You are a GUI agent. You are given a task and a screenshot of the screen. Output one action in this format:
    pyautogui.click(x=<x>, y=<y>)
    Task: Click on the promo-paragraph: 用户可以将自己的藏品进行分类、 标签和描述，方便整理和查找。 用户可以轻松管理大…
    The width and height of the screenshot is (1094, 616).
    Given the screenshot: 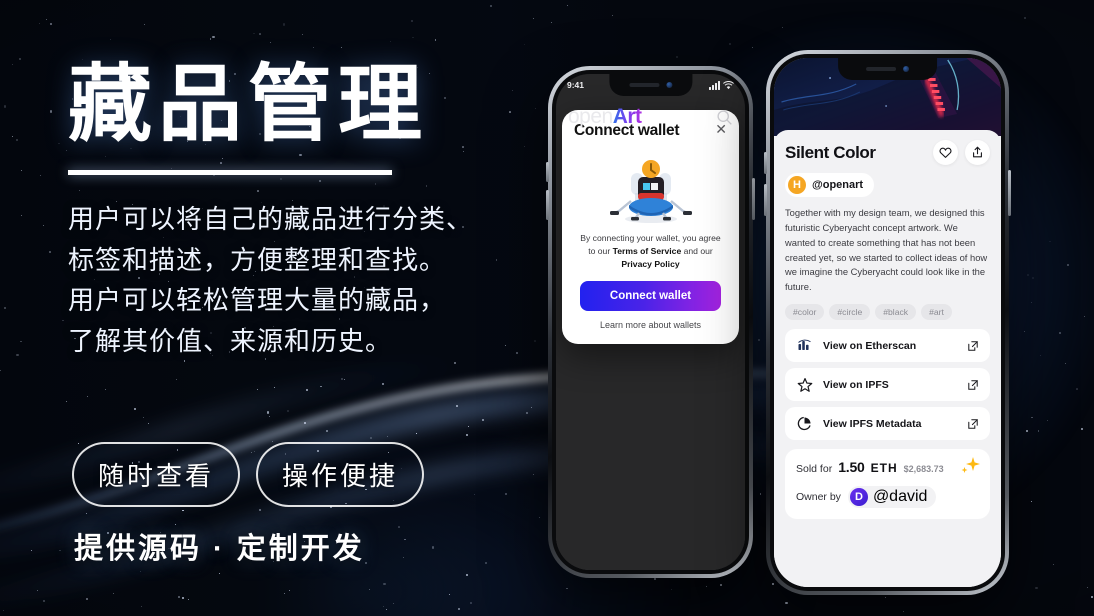 What is the action you would take?
    pyautogui.click(x=303, y=280)
    